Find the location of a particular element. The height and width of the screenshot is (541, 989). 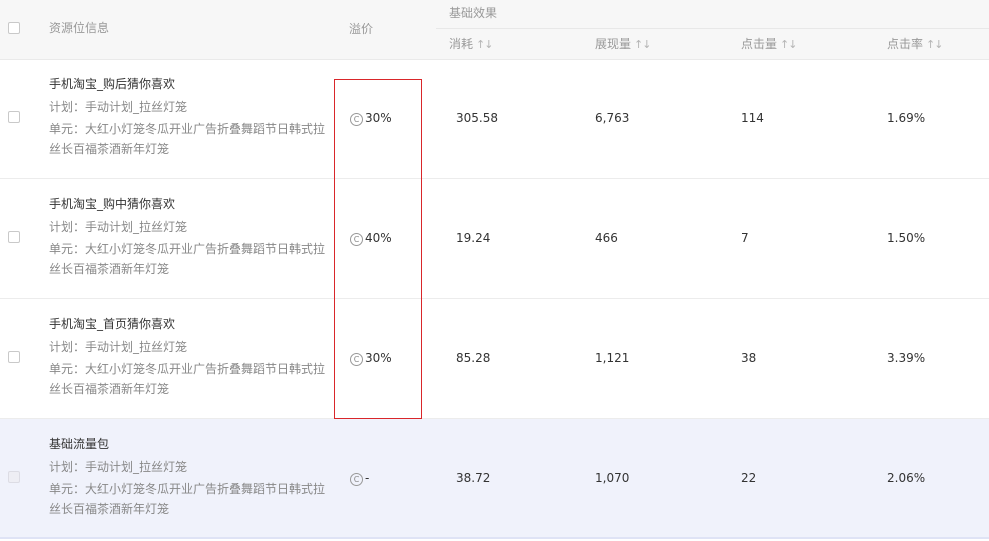

impressions-value: 1,070 is located at coordinates (612, 478).